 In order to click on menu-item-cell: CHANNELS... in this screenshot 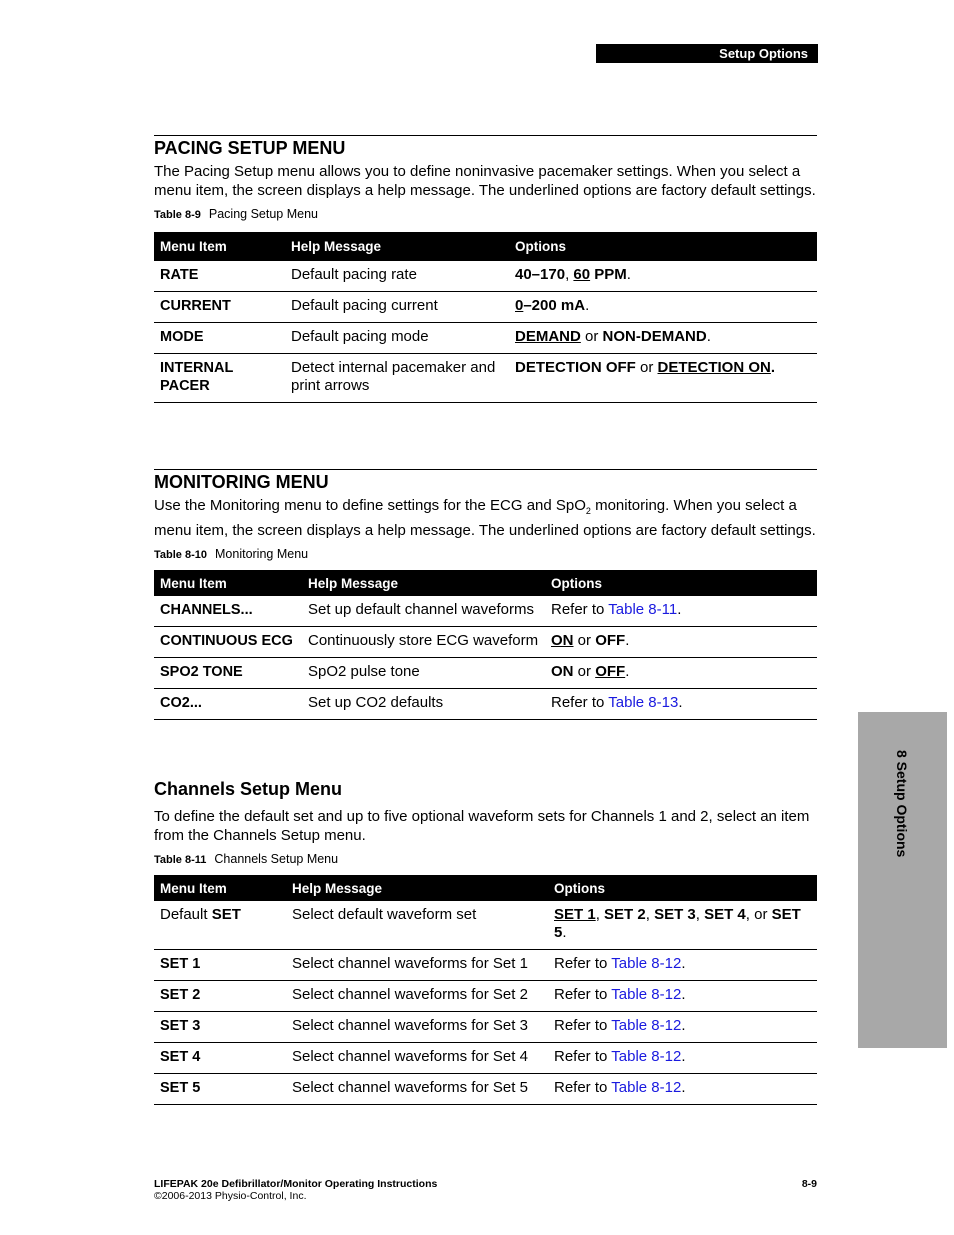, I will do `click(228, 611)`.